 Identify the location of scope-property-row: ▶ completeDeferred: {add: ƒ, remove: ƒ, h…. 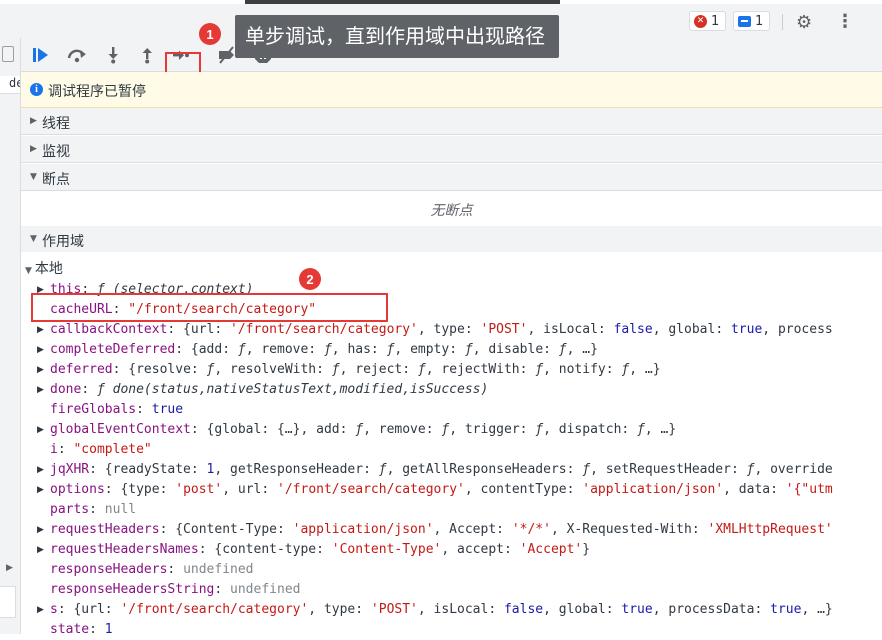
(451, 350).